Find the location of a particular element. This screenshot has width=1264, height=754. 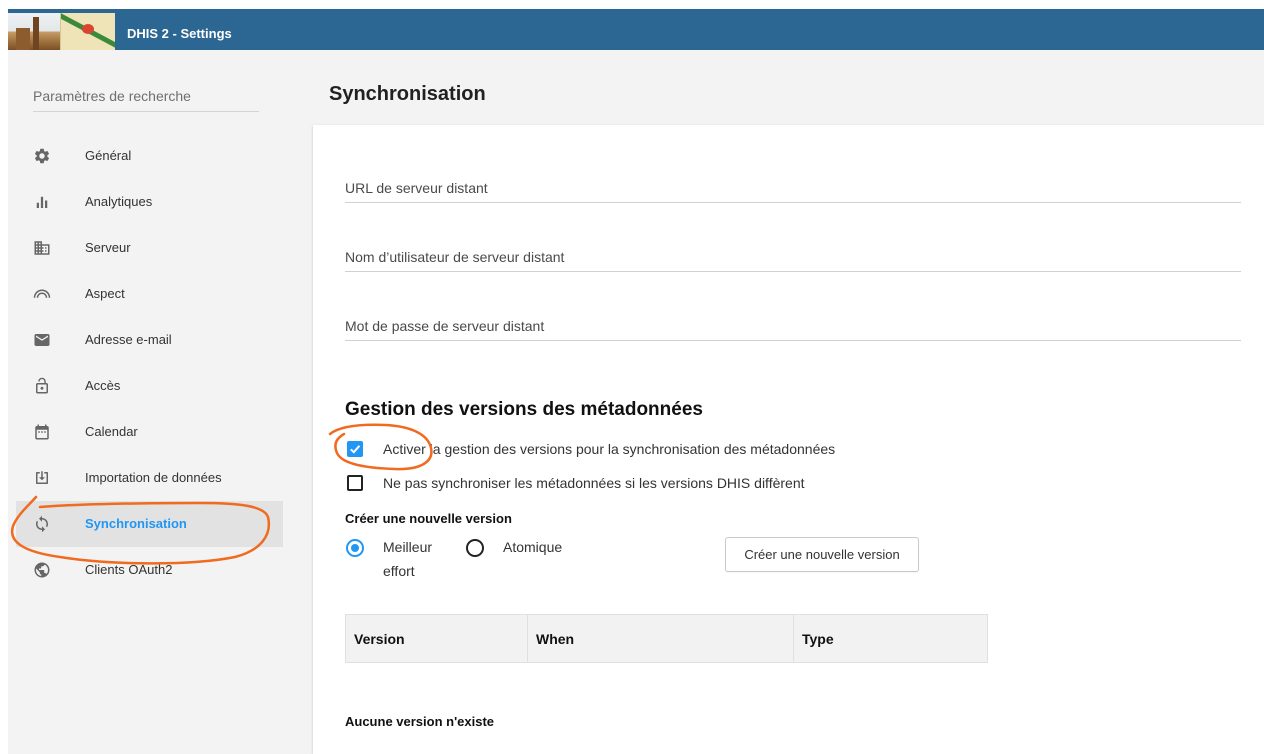

column-header-type: Type is located at coordinates (890, 638).